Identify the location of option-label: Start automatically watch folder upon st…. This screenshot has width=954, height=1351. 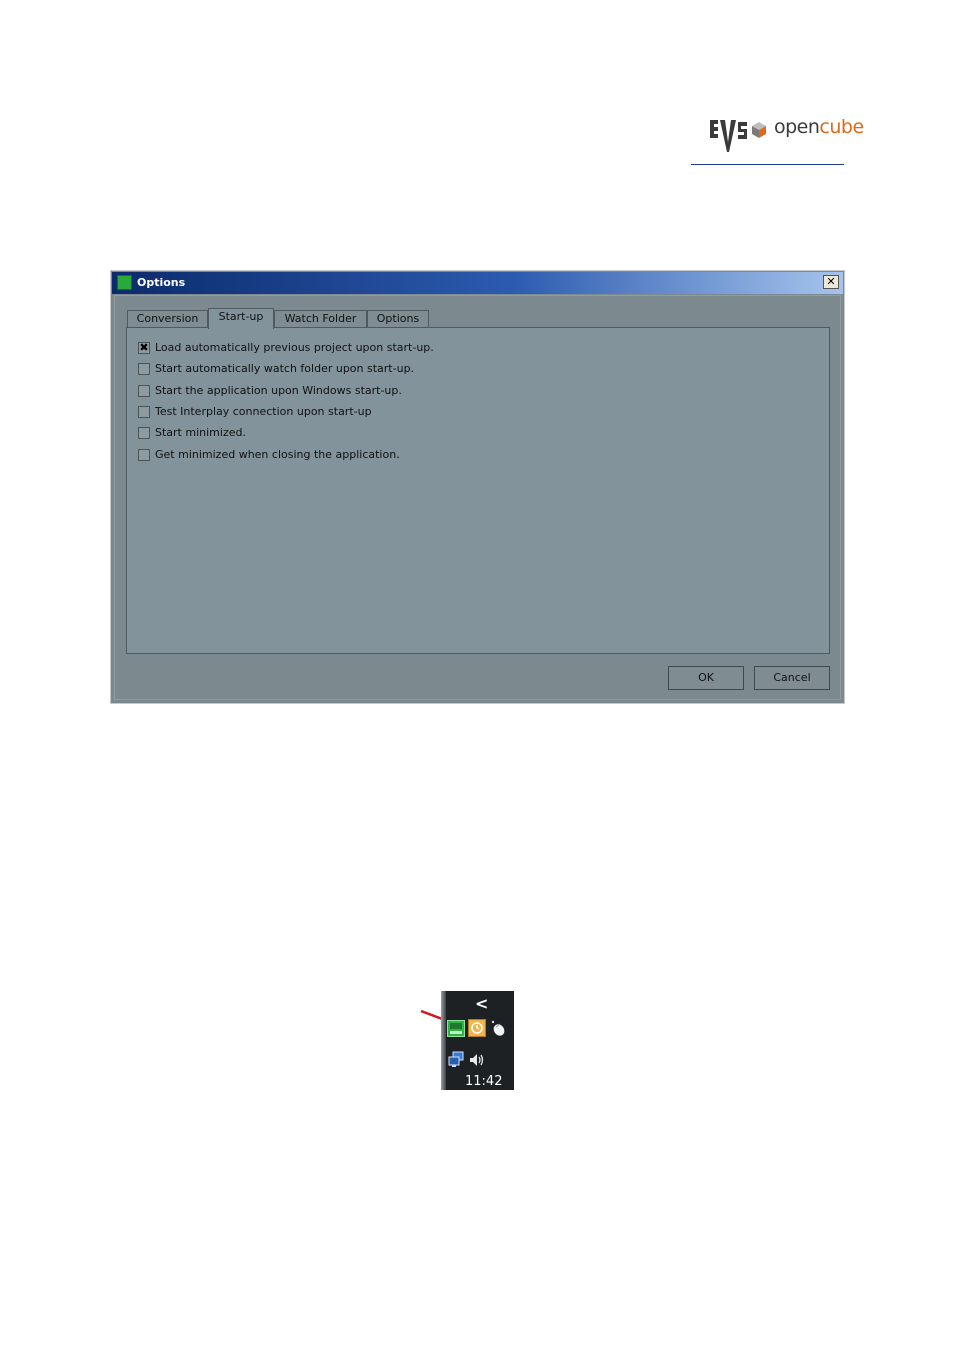
(285, 368).